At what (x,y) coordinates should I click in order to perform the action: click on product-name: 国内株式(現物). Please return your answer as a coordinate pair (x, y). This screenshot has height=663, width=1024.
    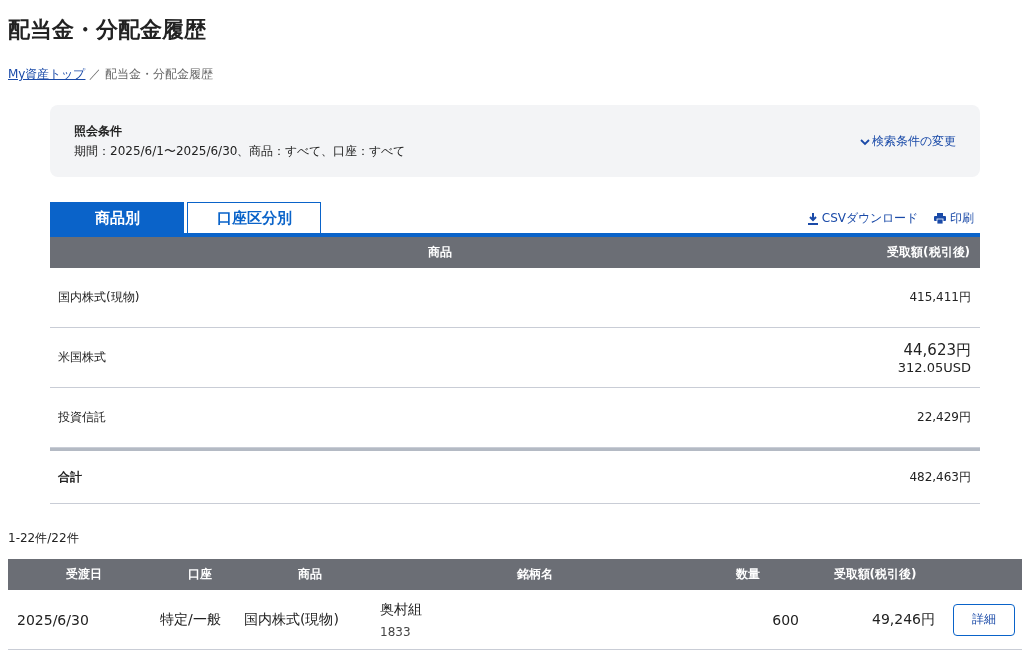
    Looking at the image, I should click on (99, 297).